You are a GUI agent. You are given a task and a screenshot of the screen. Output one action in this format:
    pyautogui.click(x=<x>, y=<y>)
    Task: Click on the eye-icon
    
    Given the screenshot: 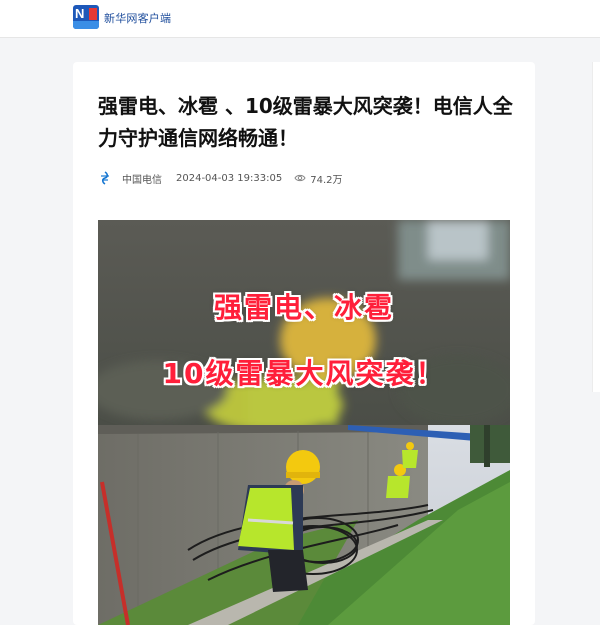 What is the action you would take?
    pyautogui.click(x=300, y=178)
    